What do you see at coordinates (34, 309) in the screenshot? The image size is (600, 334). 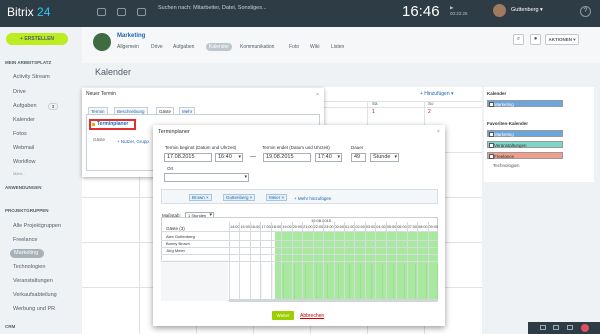 I see `sidebar-item-werbung: Werbung und PR` at bounding box center [34, 309].